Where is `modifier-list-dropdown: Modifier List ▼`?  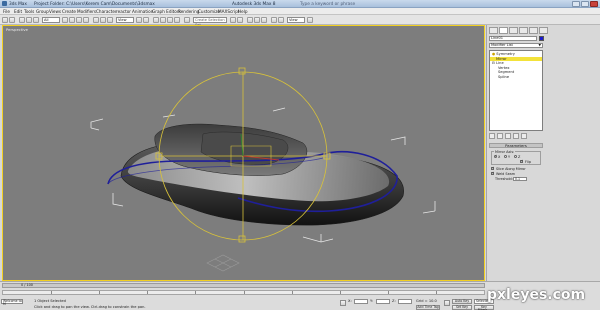
modifier-list-dropdown: Modifier List ▼ is located at coordinates (516, 45).